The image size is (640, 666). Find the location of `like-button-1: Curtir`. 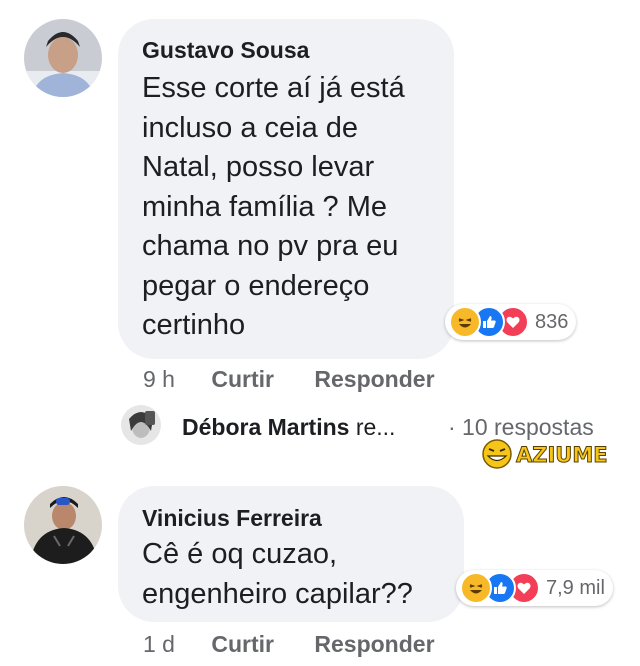

like-button-1: Curtir is located at coordinates (242, 379).